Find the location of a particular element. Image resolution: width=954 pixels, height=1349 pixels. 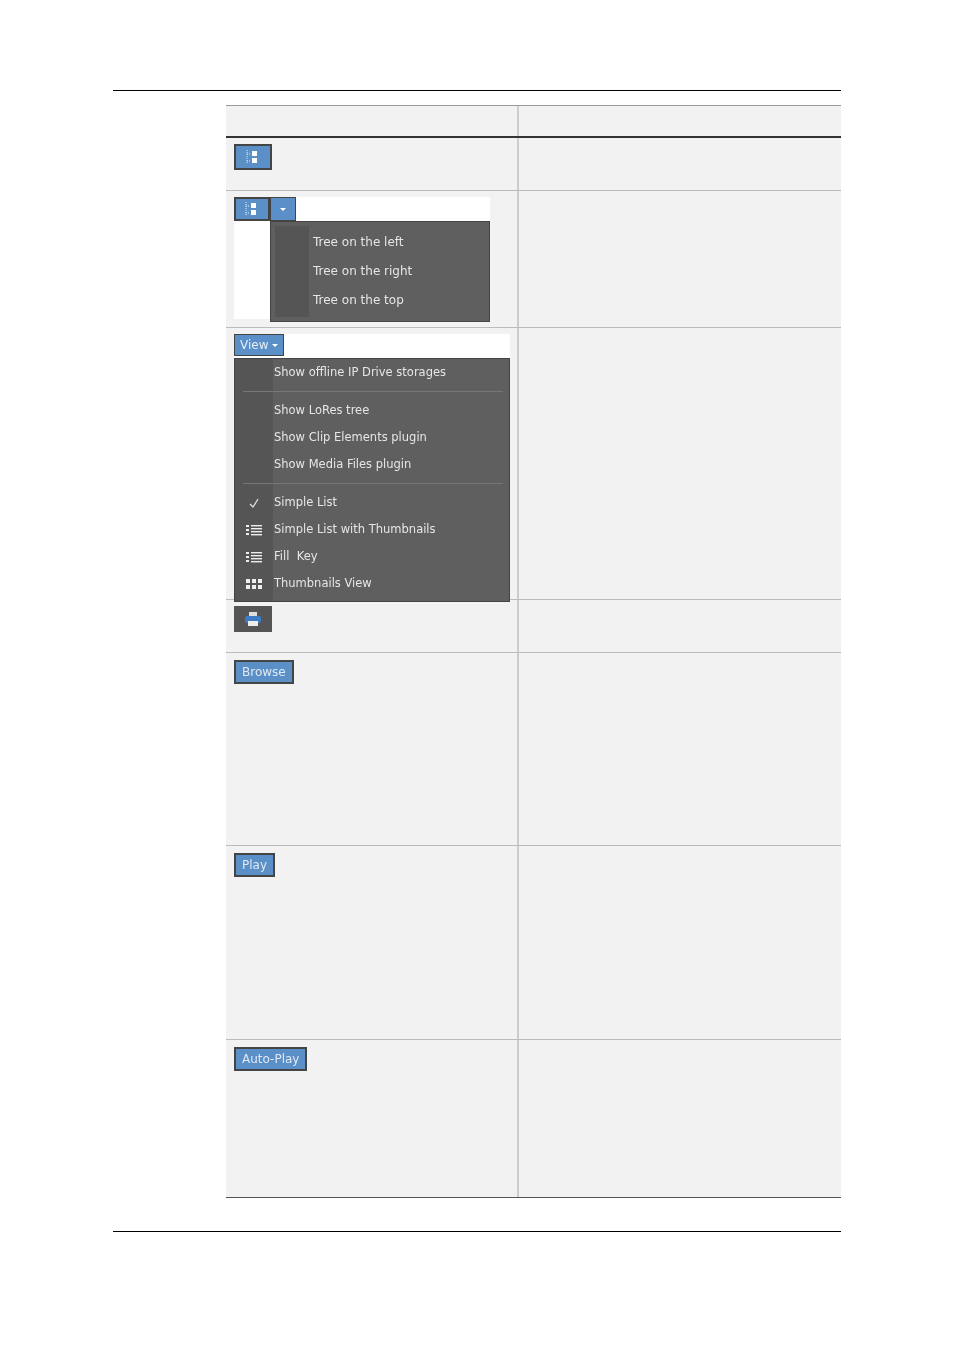

menu-item: Thumbnails View is located at coordinates (322, 583).